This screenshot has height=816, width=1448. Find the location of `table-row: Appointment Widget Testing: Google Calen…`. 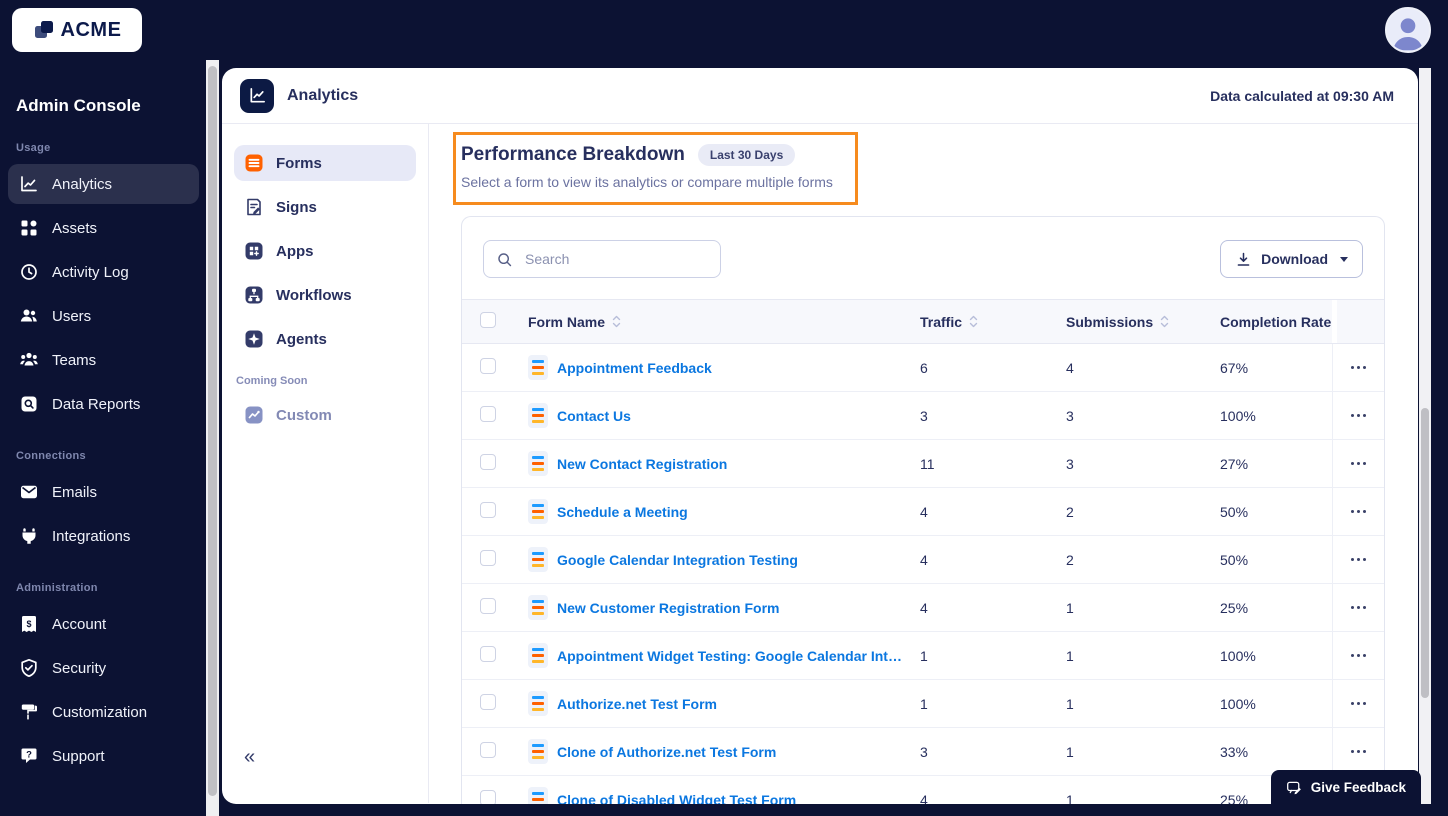

table-row: Appointment Widget Testing: Google Calen… is located at coordinates (923, 656).